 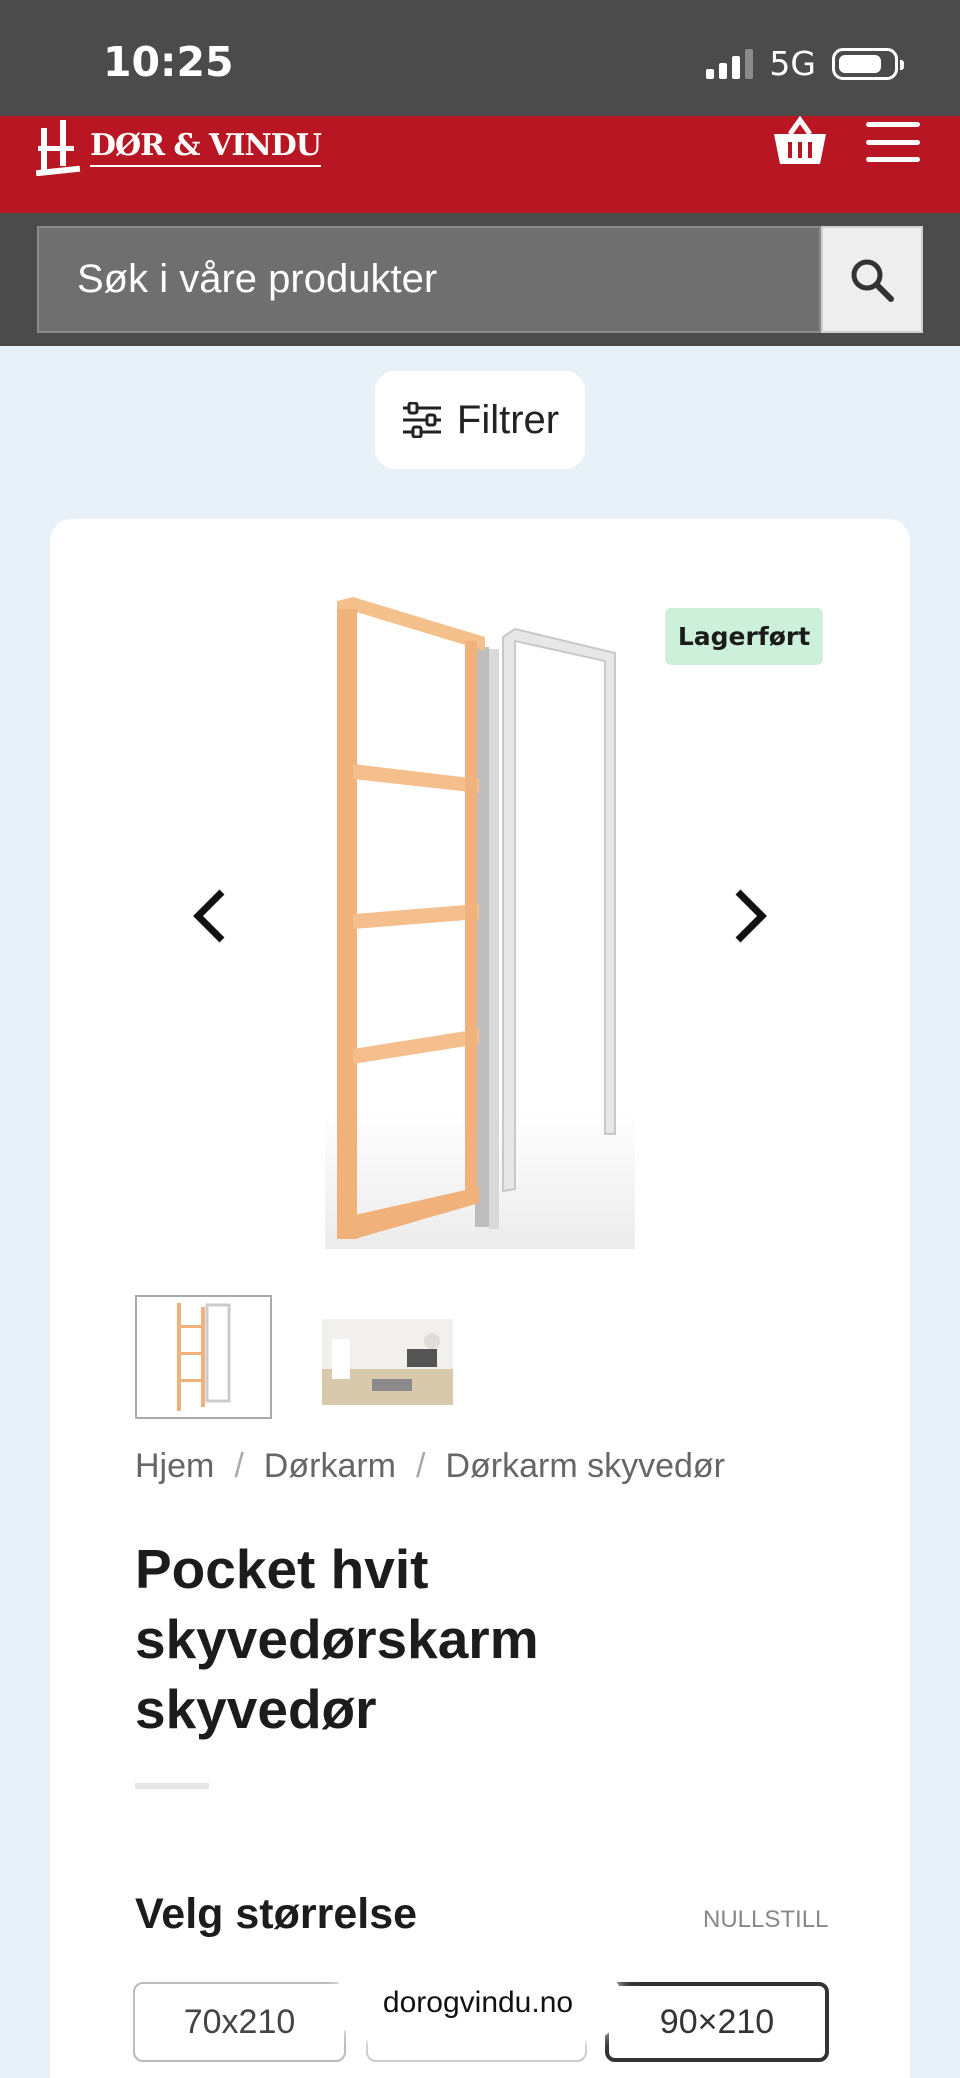 What do you see at coordinates (276, 1914) in the screenshot?
I see `size-heading: Velg størrelse` at bounding box center [276, 1914].